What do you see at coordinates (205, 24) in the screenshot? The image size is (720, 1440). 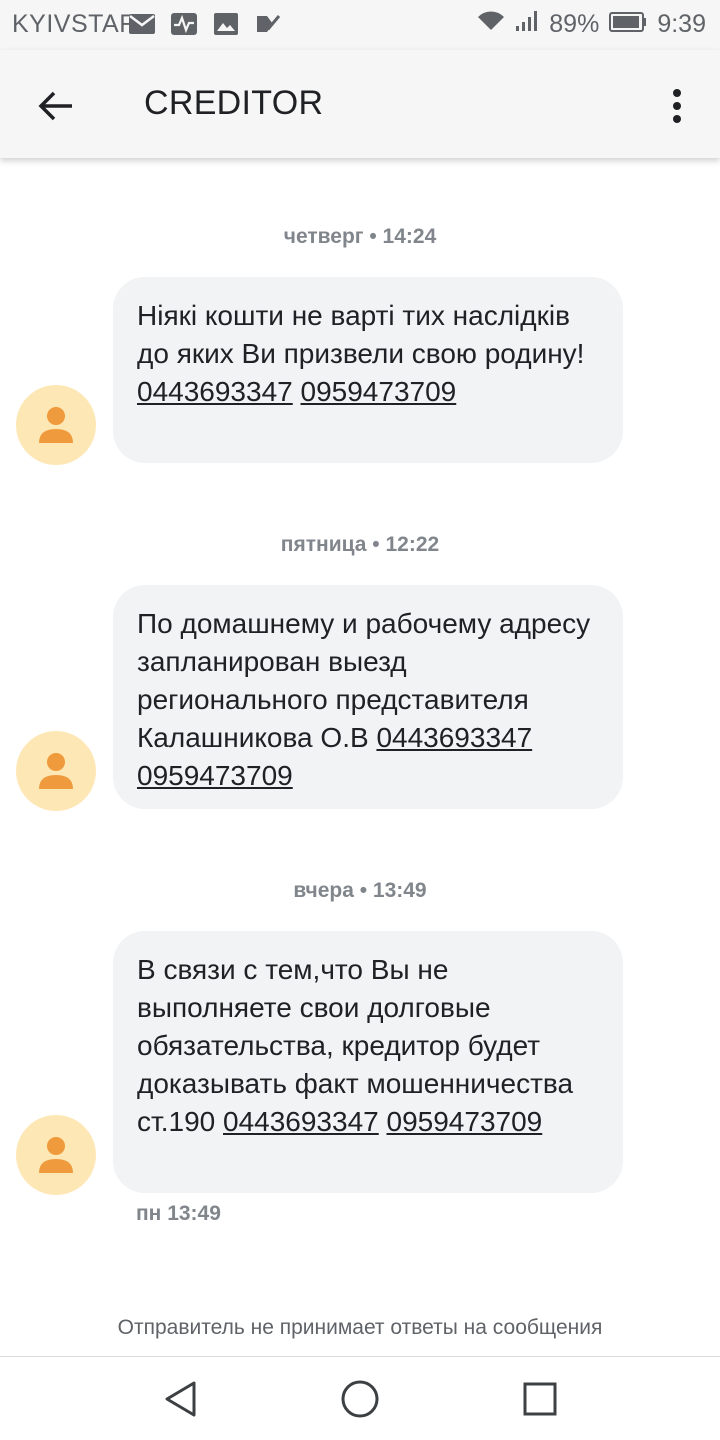 I see `notification-icons` at bounding box center [205, 24].